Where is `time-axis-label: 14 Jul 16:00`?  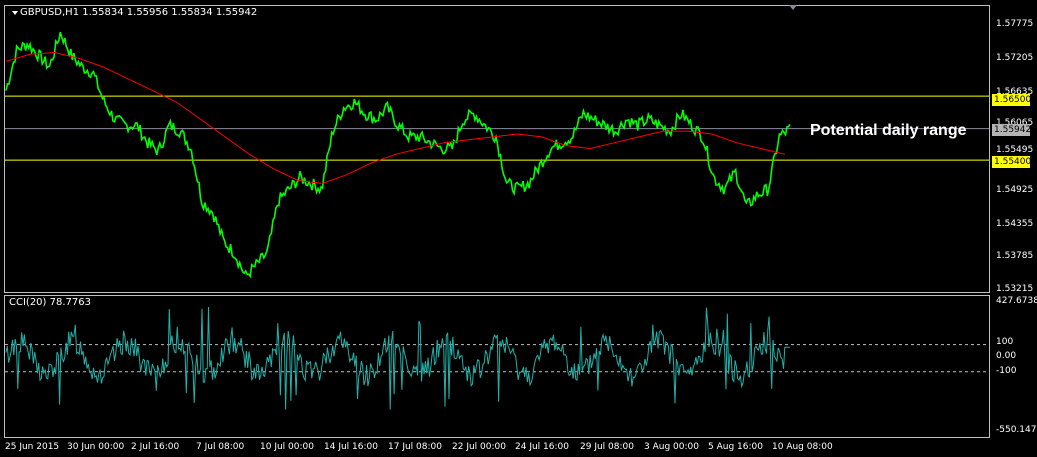
time-axis-label: 14 Jul 16:00 is located at coordinates (351, 447).